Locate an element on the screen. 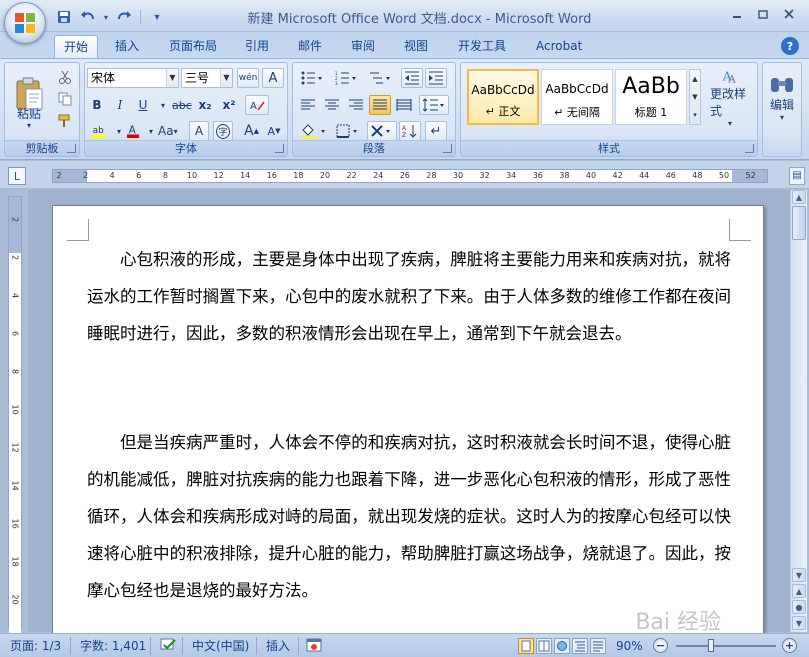 This screenshot has width=809, height=657. undo-button is located at coordinates (88, 17).